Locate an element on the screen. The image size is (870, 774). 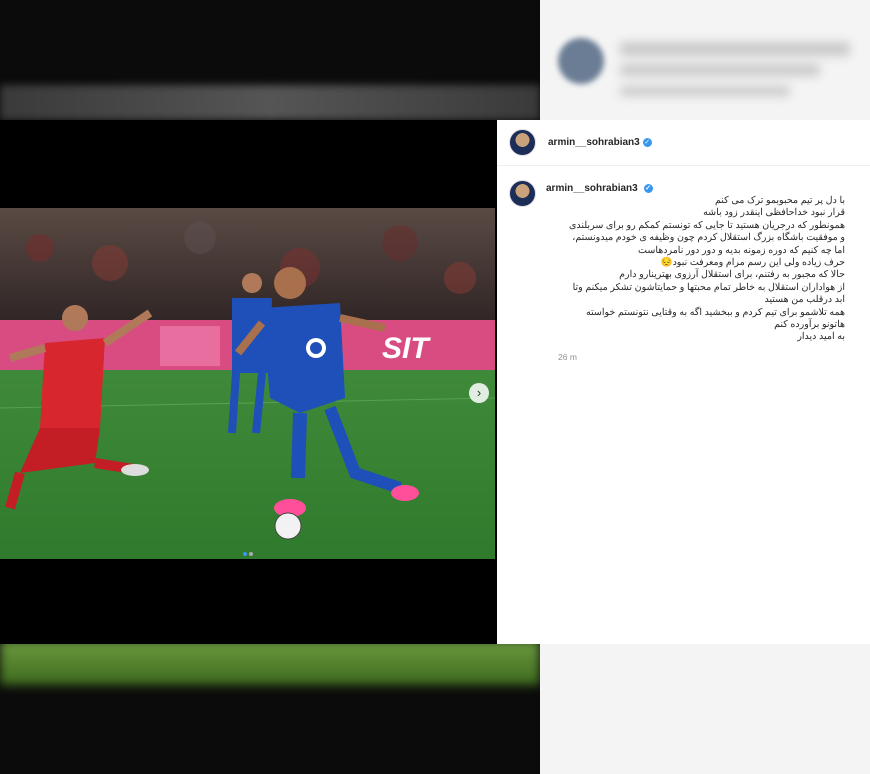
post-timestamp: 26 m is located at coordinates (567, 356).